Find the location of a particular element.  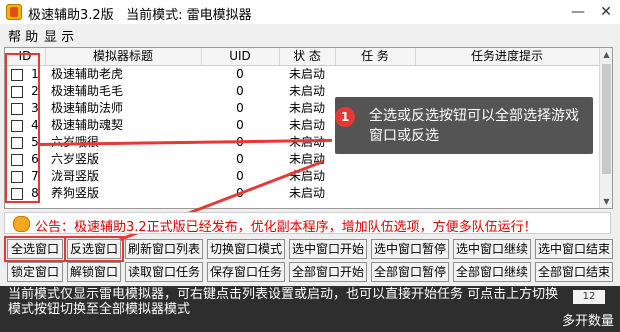

step-badge: 1 is located at coordinates (345, 117).